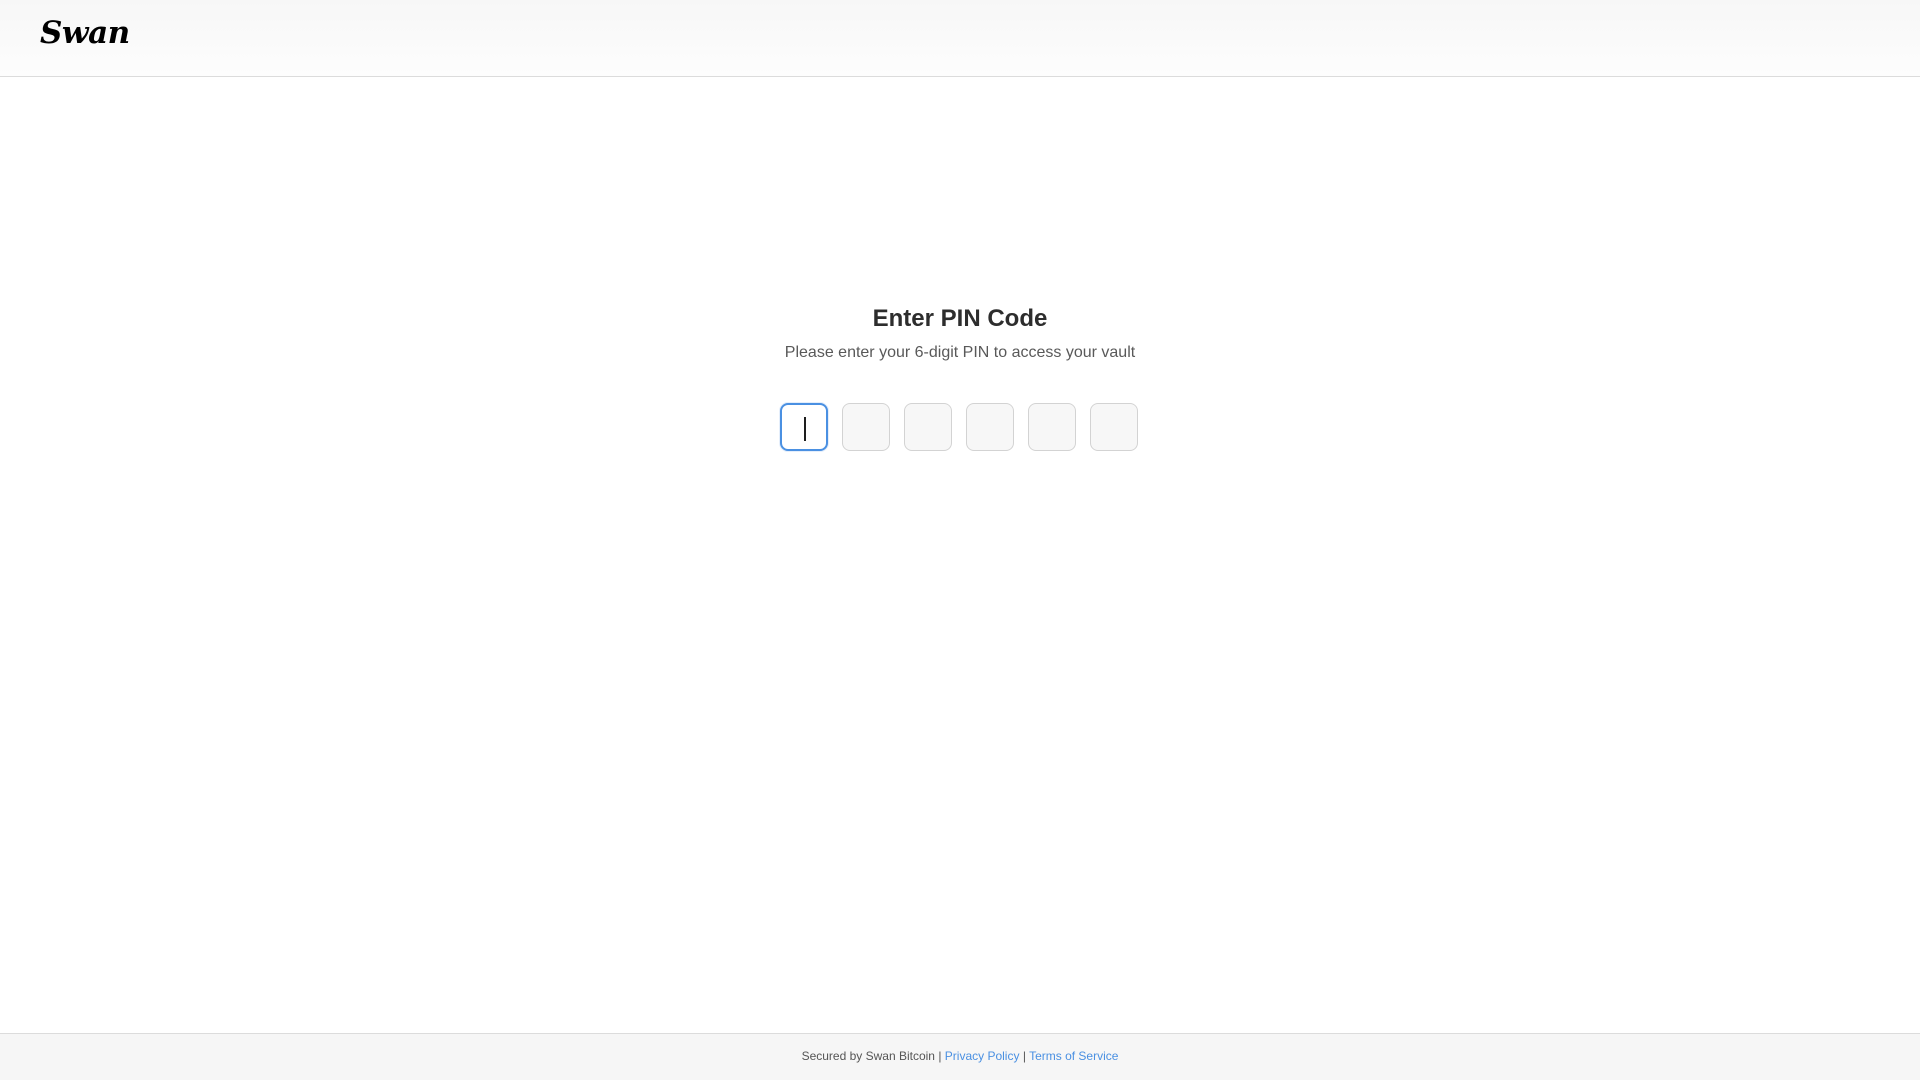 Image resolution: width=1920 pixels, height=1080 pixels. I want to click on pin-digit-3-input, so click(928, 427).